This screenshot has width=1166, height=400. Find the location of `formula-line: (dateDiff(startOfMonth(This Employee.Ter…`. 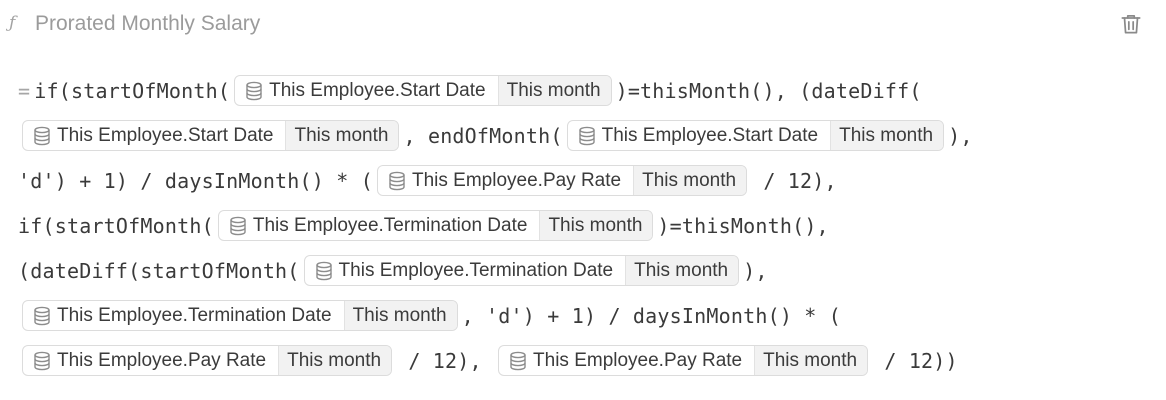

formula-line: (dateDiff(startOfMonth(This Employee.Ter… is located at coordinates (583, 270).